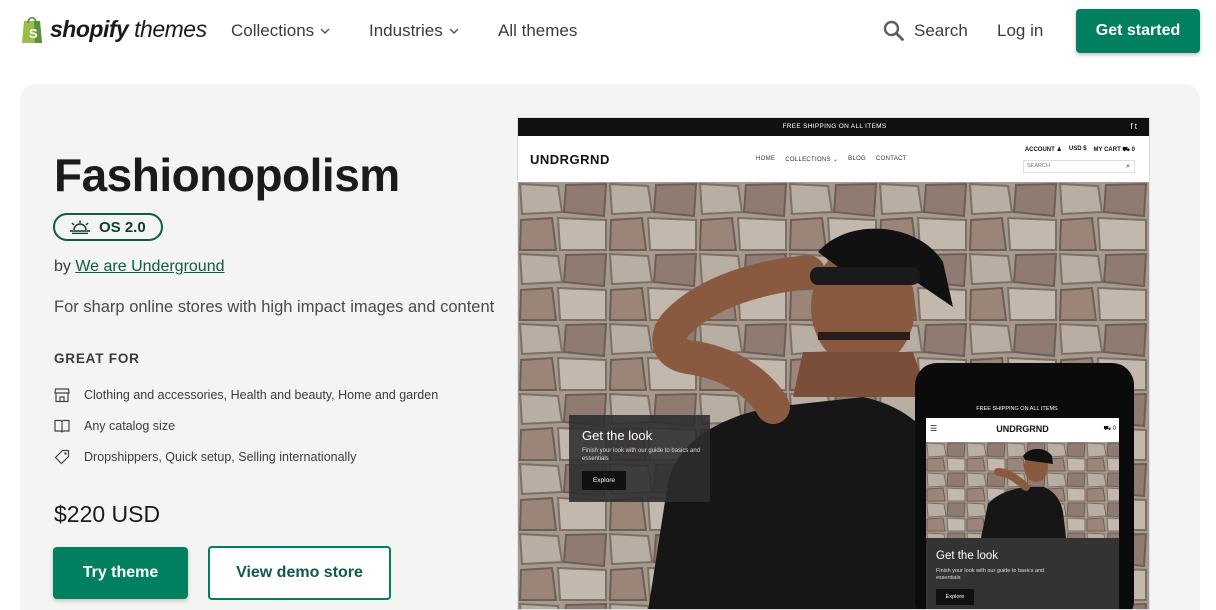 This screenshot has height=610, width=1216. I want to click on phone-shipping-banner: FREE SHIPPING ON ALL ITEMS, so click(1017, 409).